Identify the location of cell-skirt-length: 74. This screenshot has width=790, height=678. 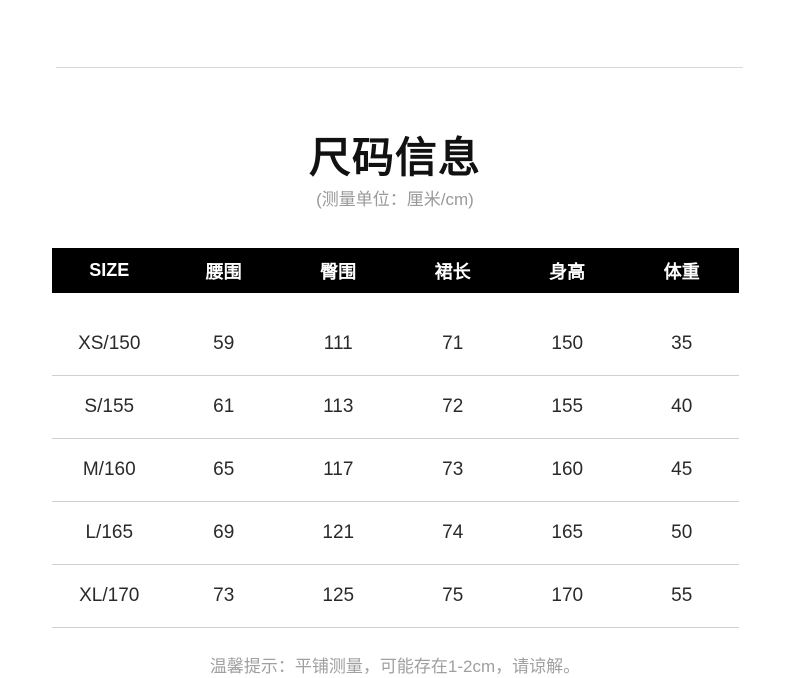
(453, 532).